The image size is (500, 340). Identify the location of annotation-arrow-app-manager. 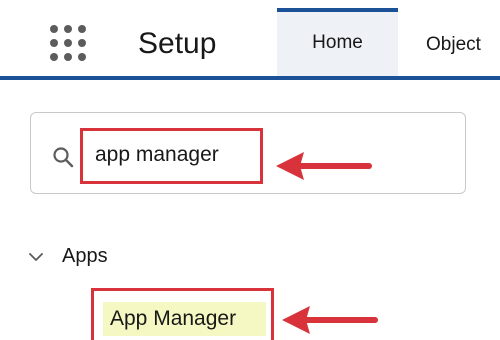
(330, 320).